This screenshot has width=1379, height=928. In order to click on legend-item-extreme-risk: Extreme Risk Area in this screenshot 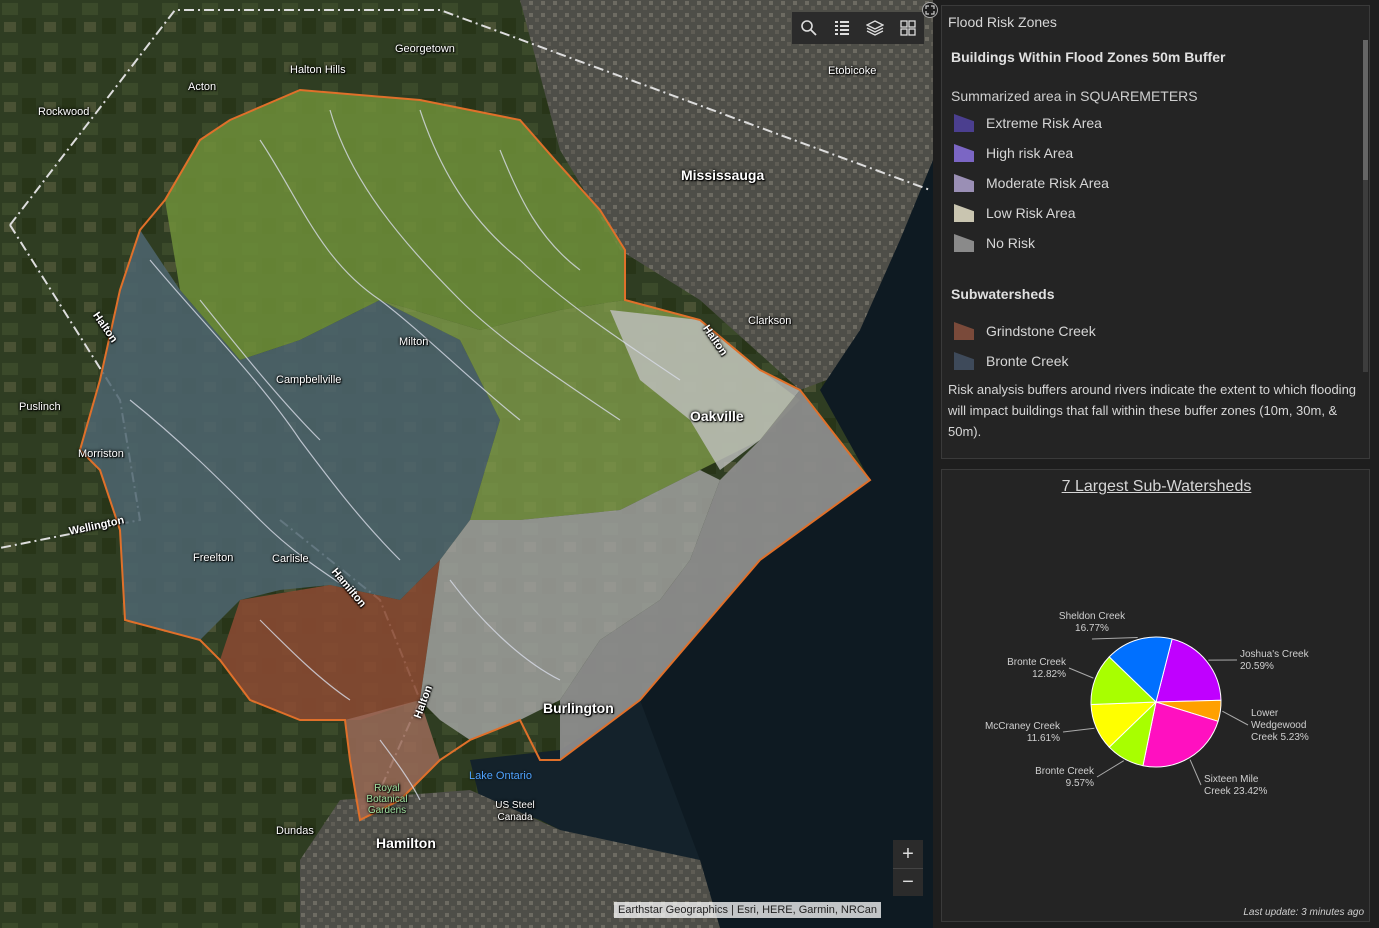, I will do `click(1028, 123)`.